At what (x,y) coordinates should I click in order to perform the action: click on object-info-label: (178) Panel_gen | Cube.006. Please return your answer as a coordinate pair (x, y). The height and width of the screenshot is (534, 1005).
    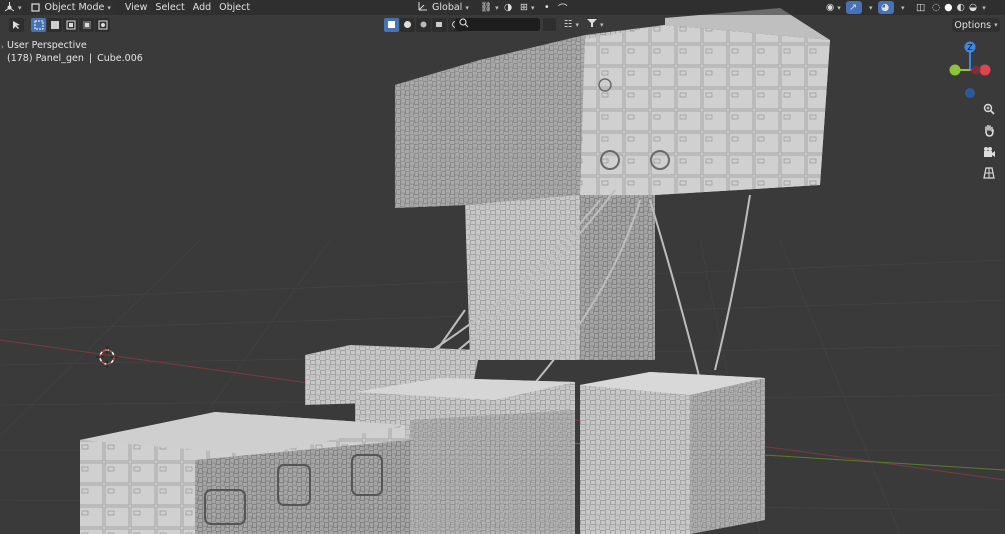
    Looking at the image, I should click on (75, 58).